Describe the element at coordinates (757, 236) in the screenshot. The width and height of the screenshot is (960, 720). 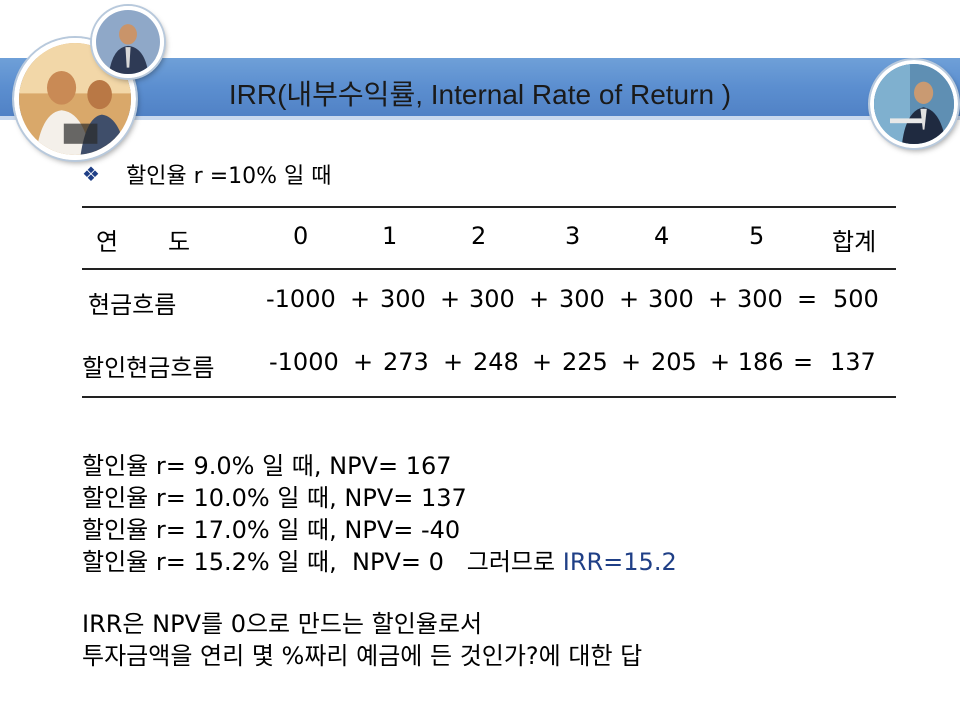
I see `header-year-5-col: 5` at that location.